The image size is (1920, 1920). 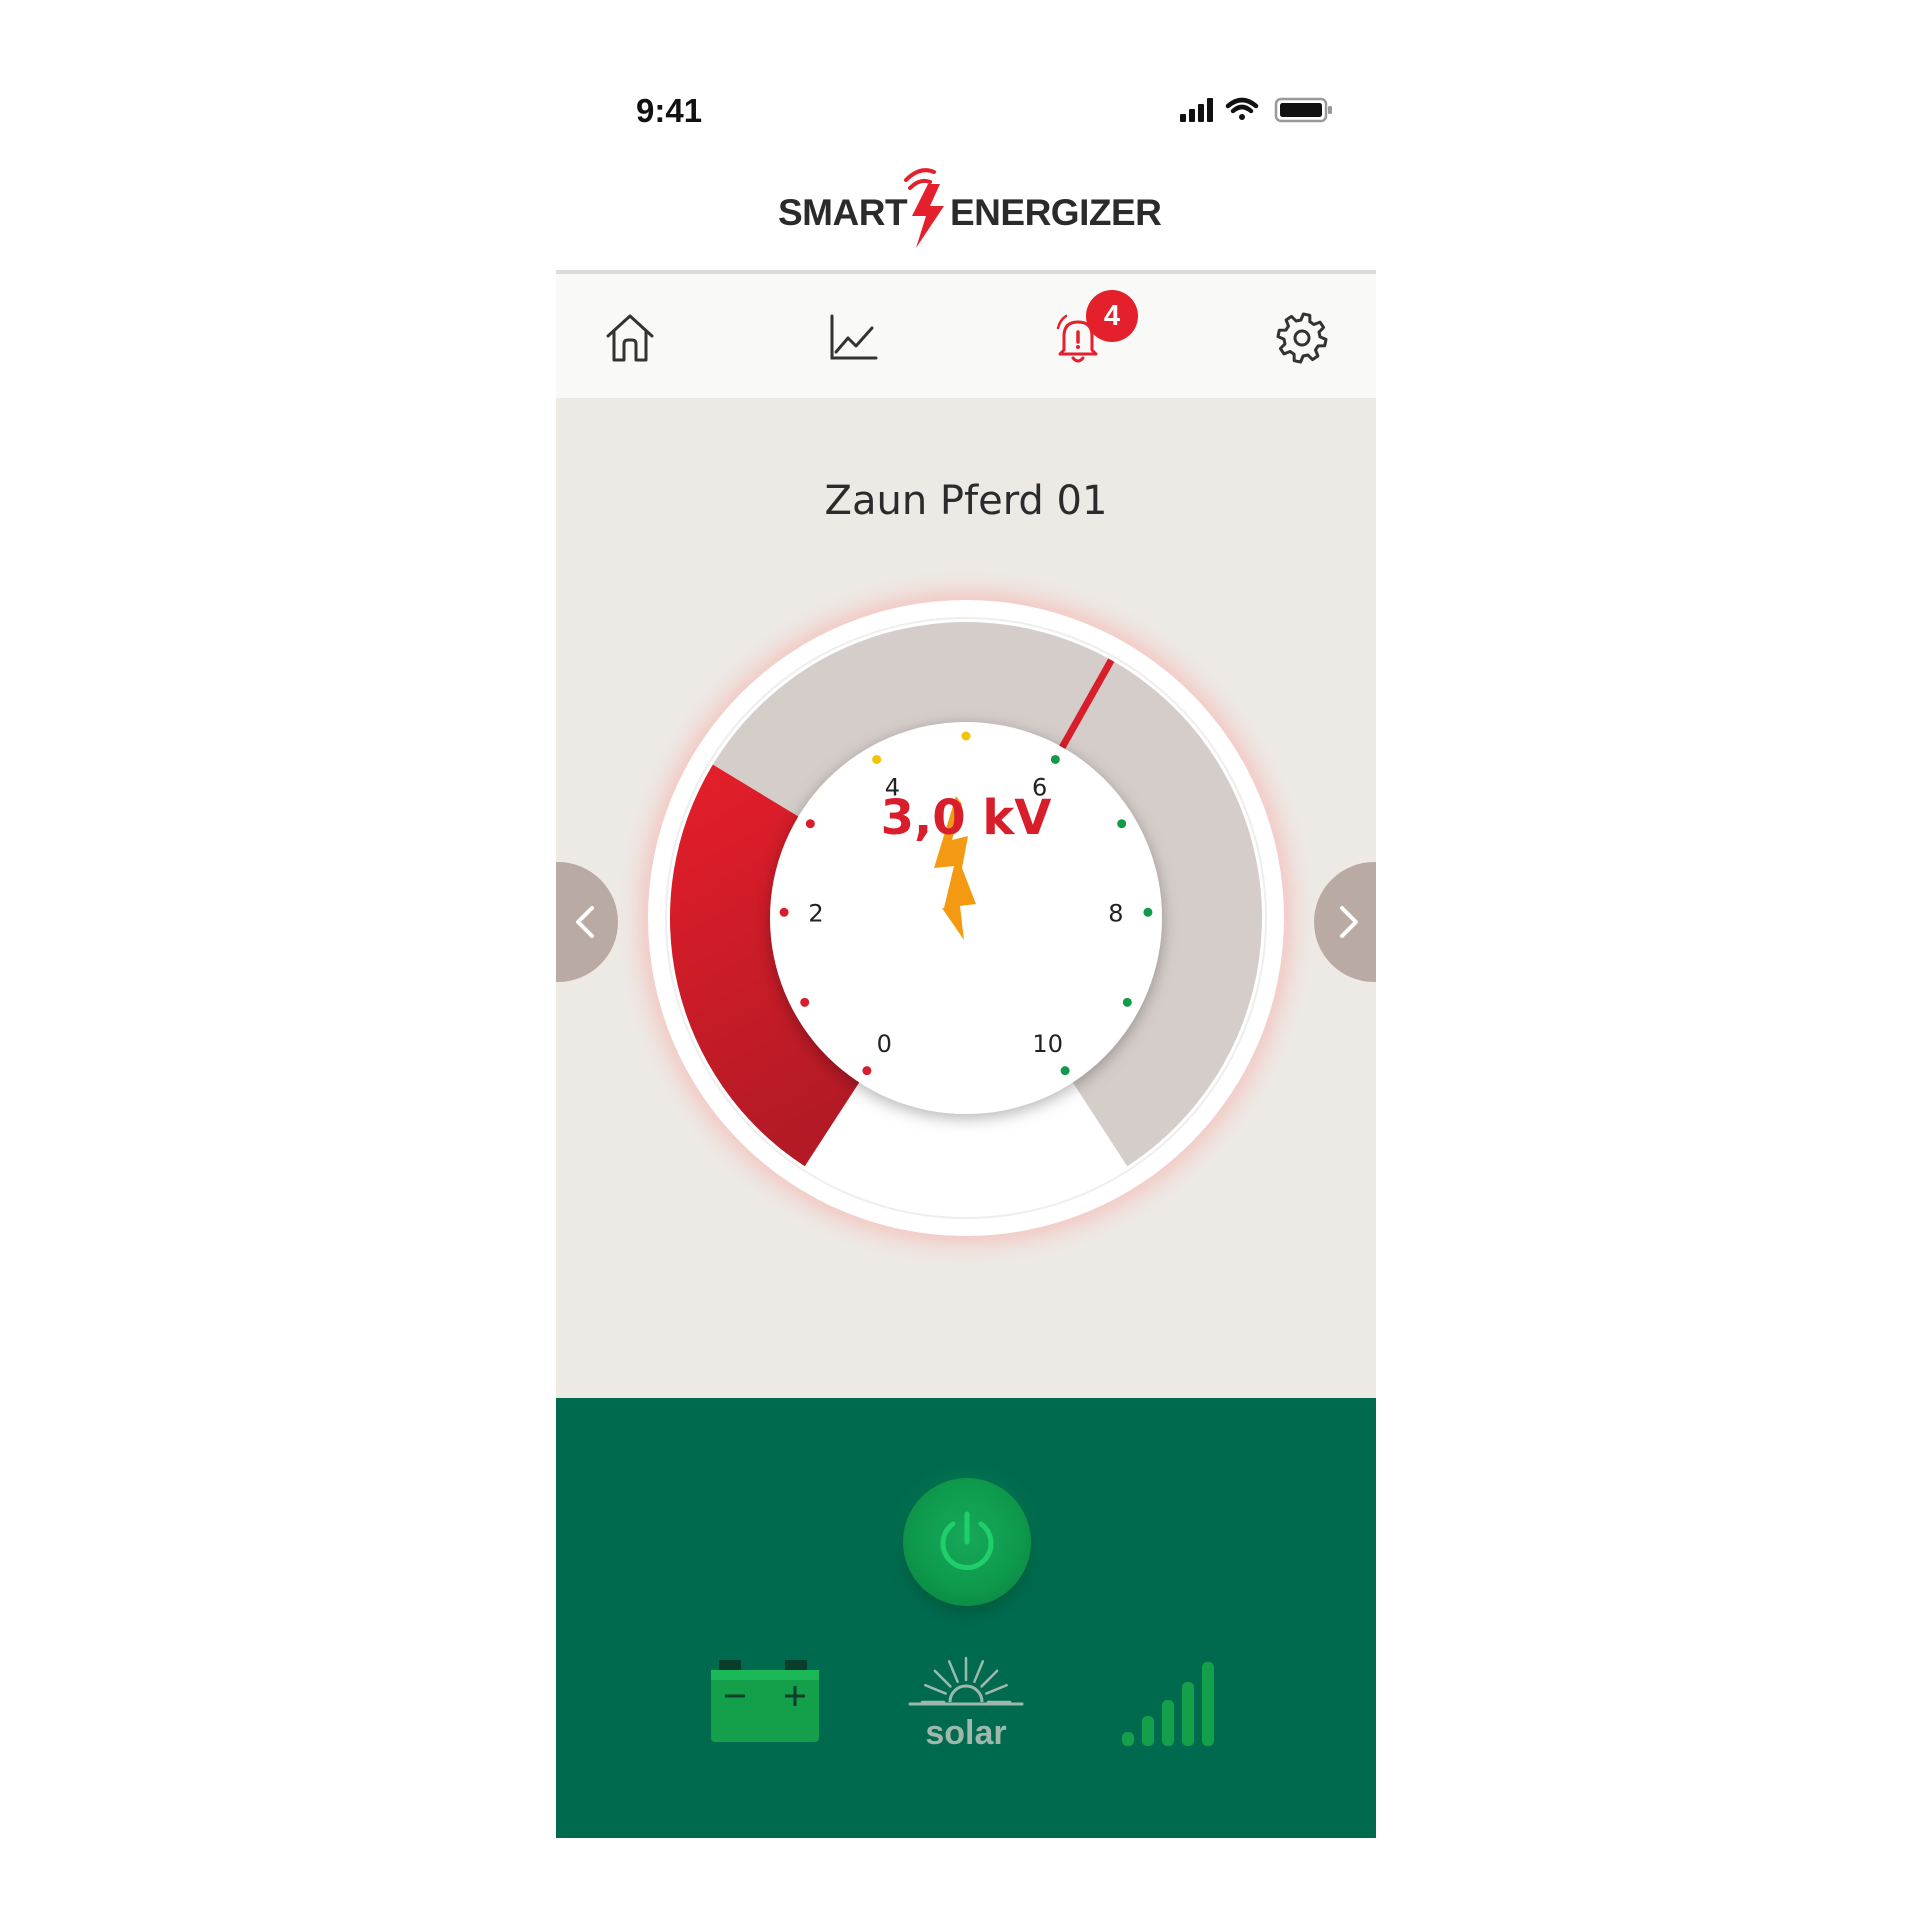 What do you see at coordinates (1039, 787) in the screenshot?
I see `gauge-tick-label: 6` at bounding box center [1039, 787].